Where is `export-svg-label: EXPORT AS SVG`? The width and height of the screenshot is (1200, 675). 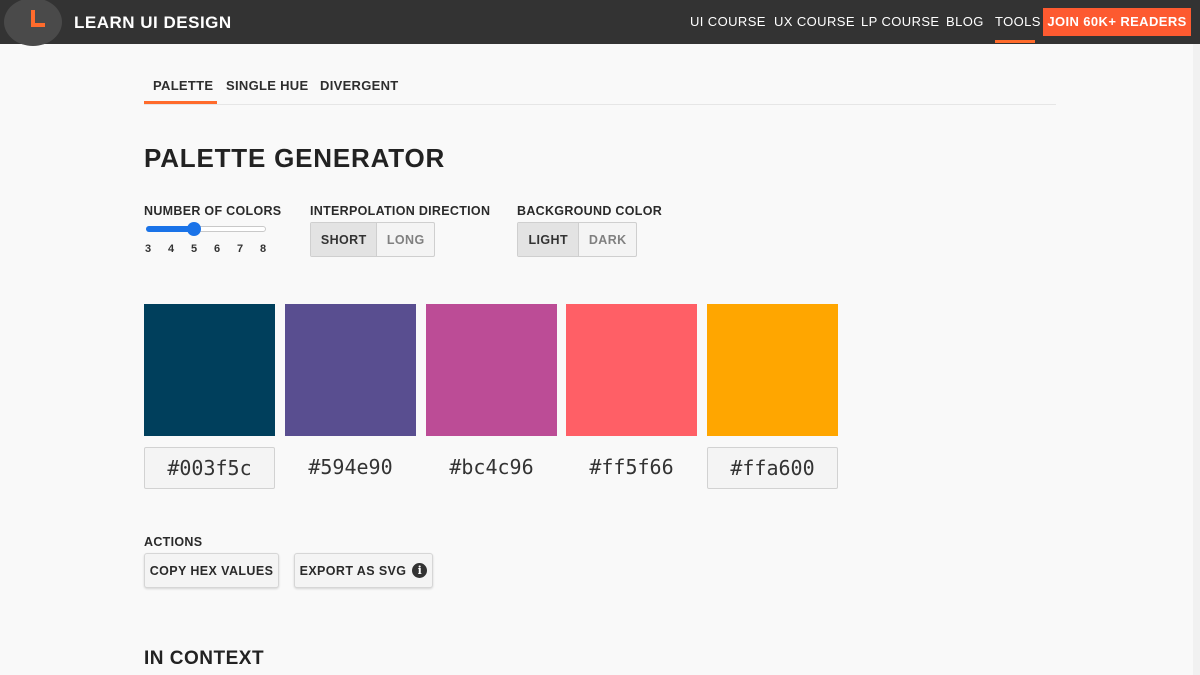 export-svg-label: EXPORT AS SVG is located at coordinates (353, 570).